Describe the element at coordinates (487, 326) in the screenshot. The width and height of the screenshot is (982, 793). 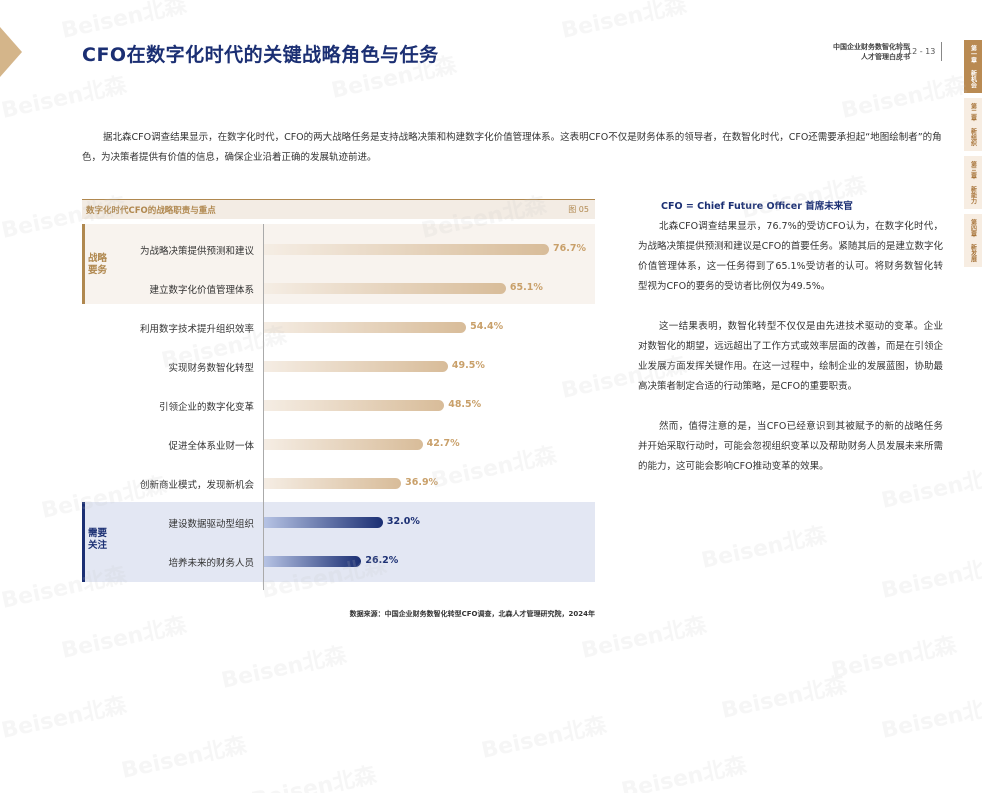
I see `bar-value-label: 54.4%` at that location.